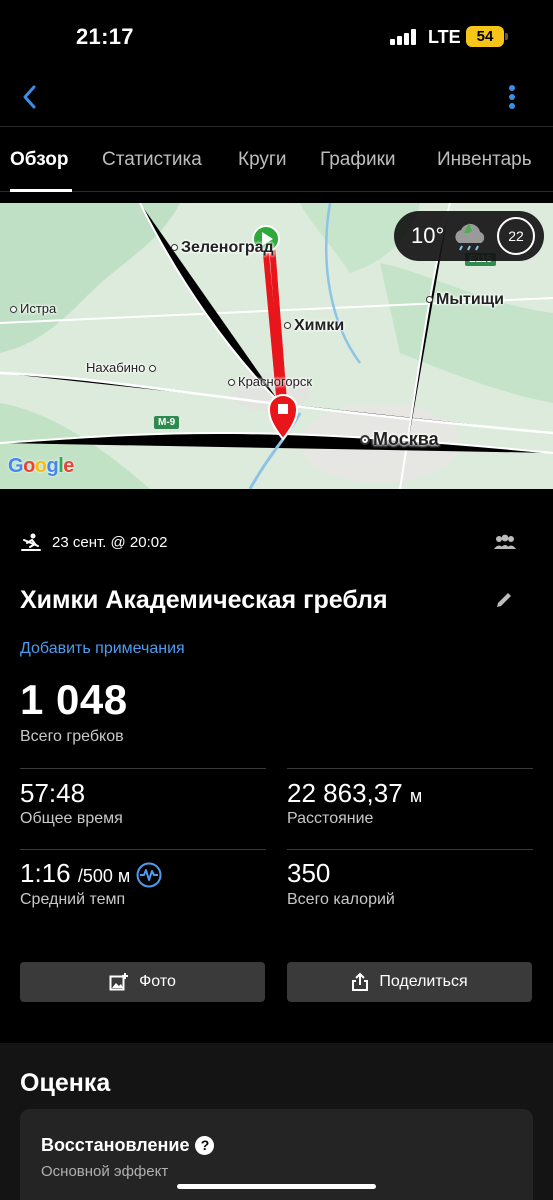 This screenshot has width=553, height=1200. Describe the element at coordinates (423, 981) in the screenshot. I see `share-label: Поделиться` at that location.